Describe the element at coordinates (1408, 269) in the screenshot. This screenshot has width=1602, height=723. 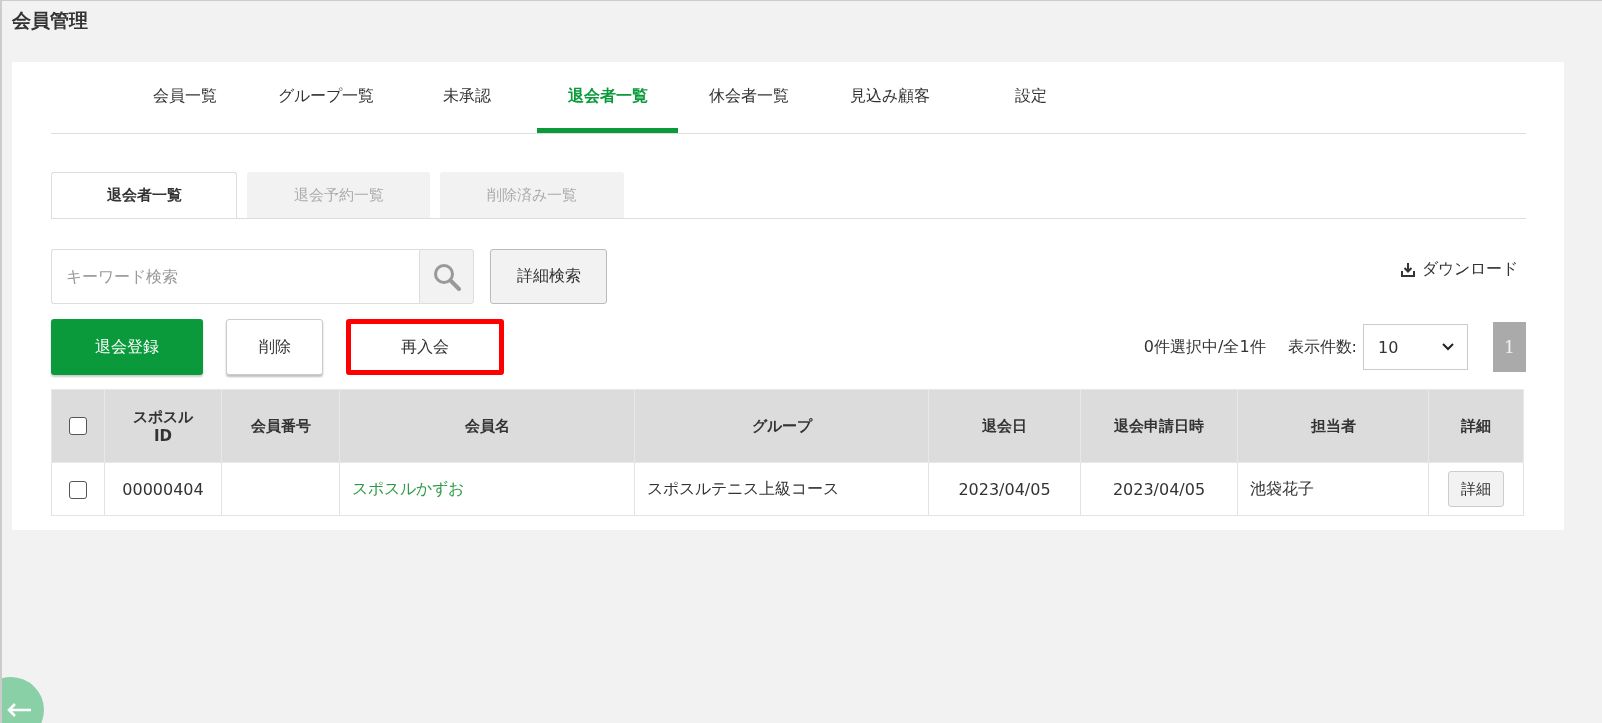
I see `download-icon` at that location.